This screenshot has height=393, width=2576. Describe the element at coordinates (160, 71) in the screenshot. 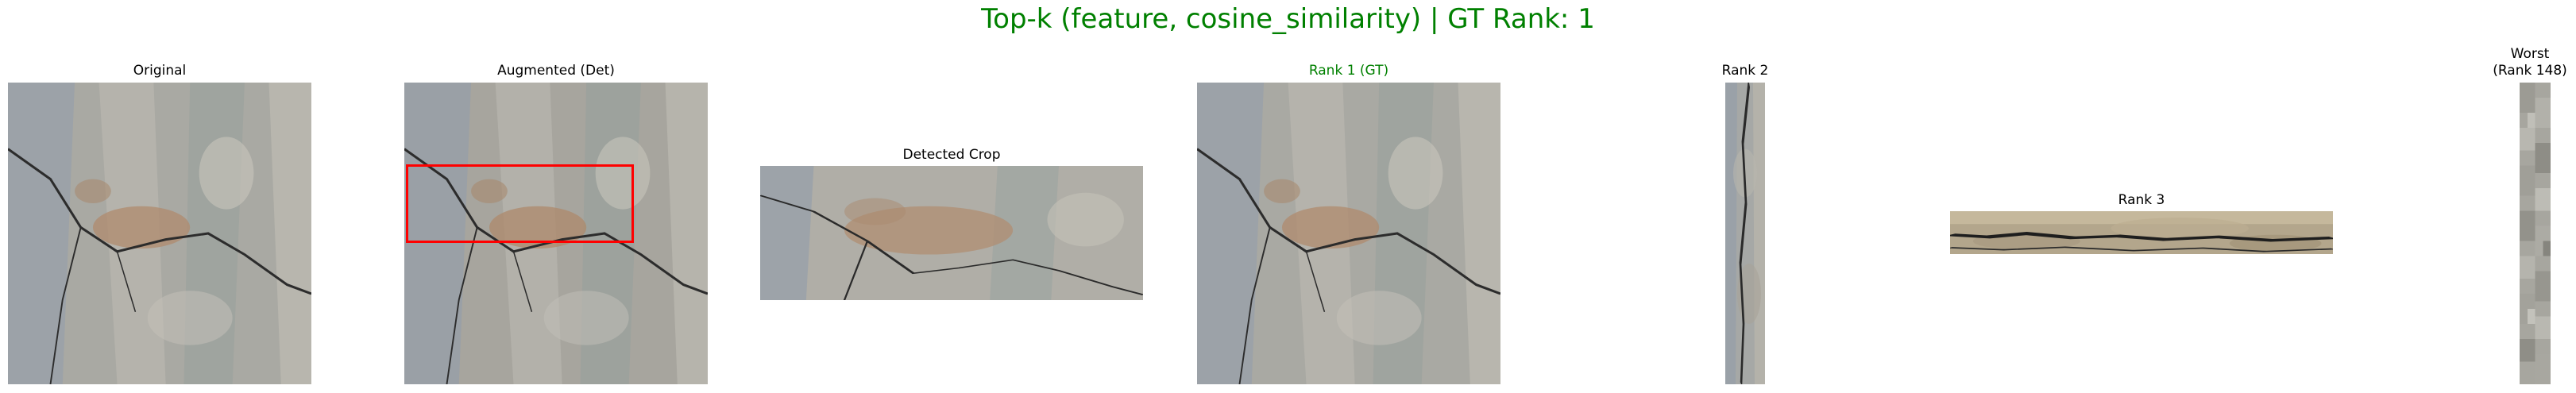

I see `panel-title-original: Original` at that location.